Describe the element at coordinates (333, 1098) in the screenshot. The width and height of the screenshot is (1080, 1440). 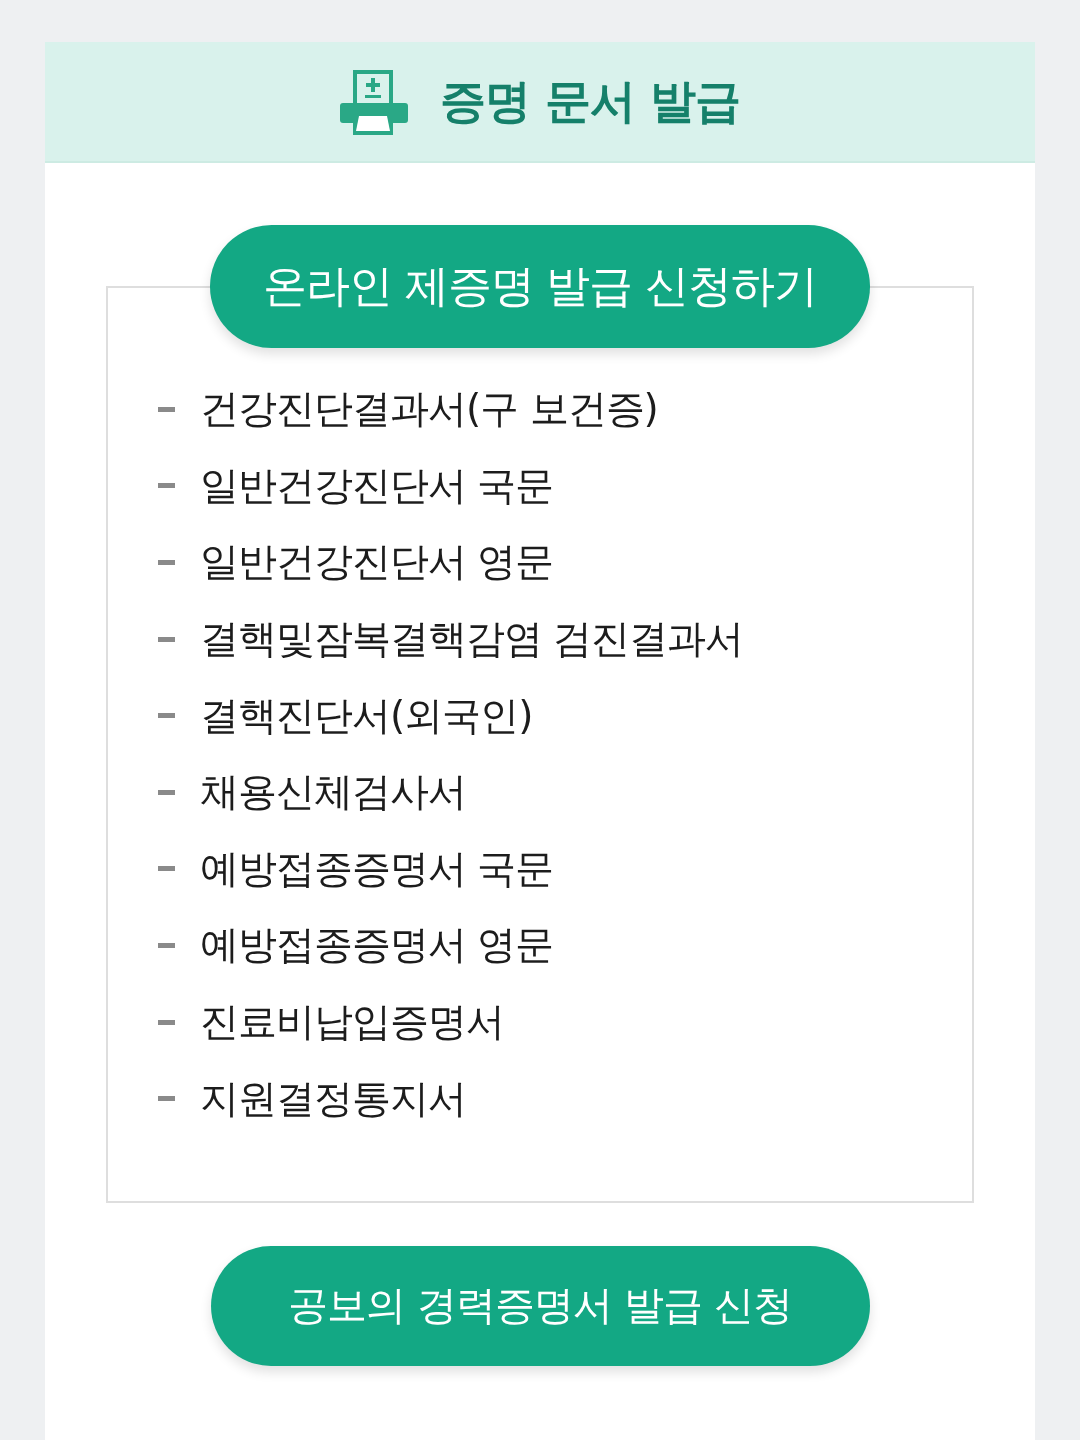
I see `certificate-item: 지원결정통지서` at that location.